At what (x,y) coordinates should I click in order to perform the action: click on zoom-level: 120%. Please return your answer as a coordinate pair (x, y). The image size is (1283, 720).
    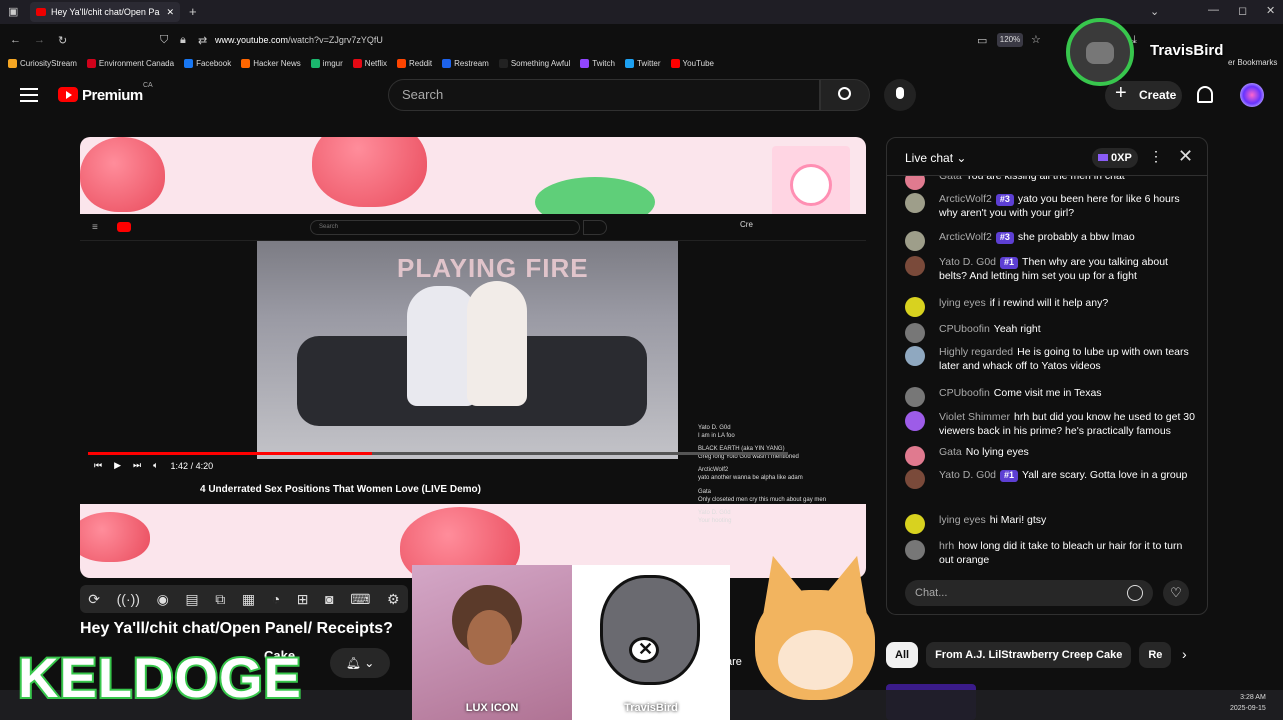
    Looking at the image, I should click on (1010, 40).